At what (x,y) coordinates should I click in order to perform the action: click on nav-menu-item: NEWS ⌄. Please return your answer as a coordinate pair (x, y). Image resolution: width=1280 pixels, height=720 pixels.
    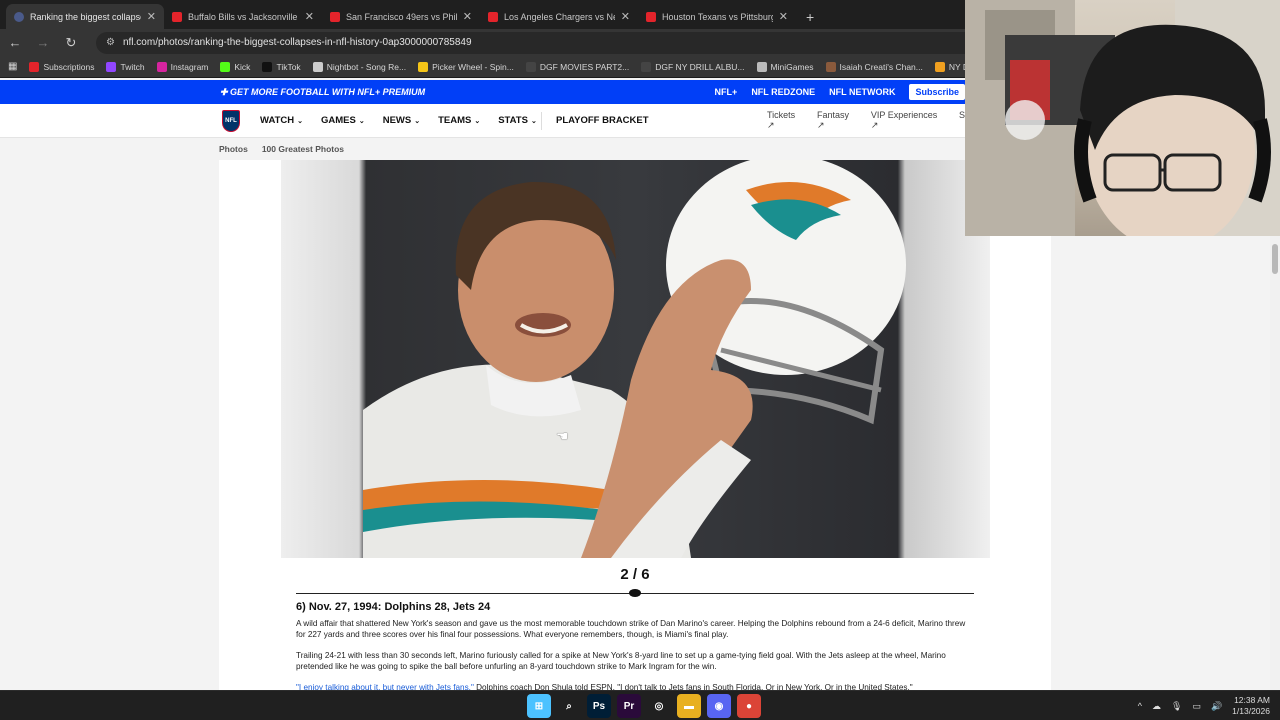
    Looking at the image, I should click on (401, 120).